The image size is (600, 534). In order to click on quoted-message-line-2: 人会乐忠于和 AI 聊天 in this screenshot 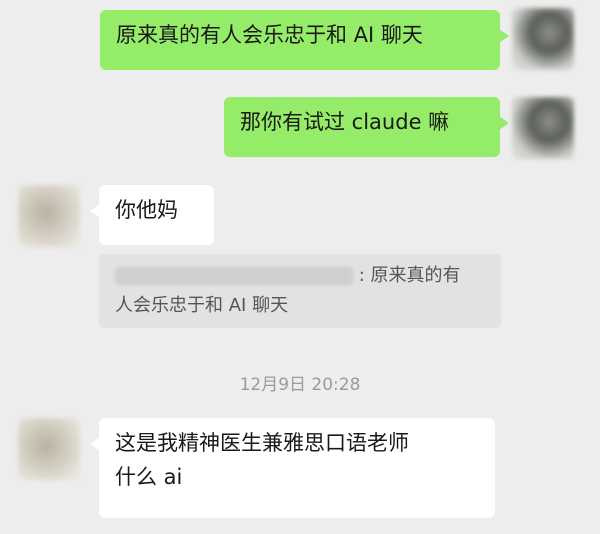, I will do `click(300, 306)`.